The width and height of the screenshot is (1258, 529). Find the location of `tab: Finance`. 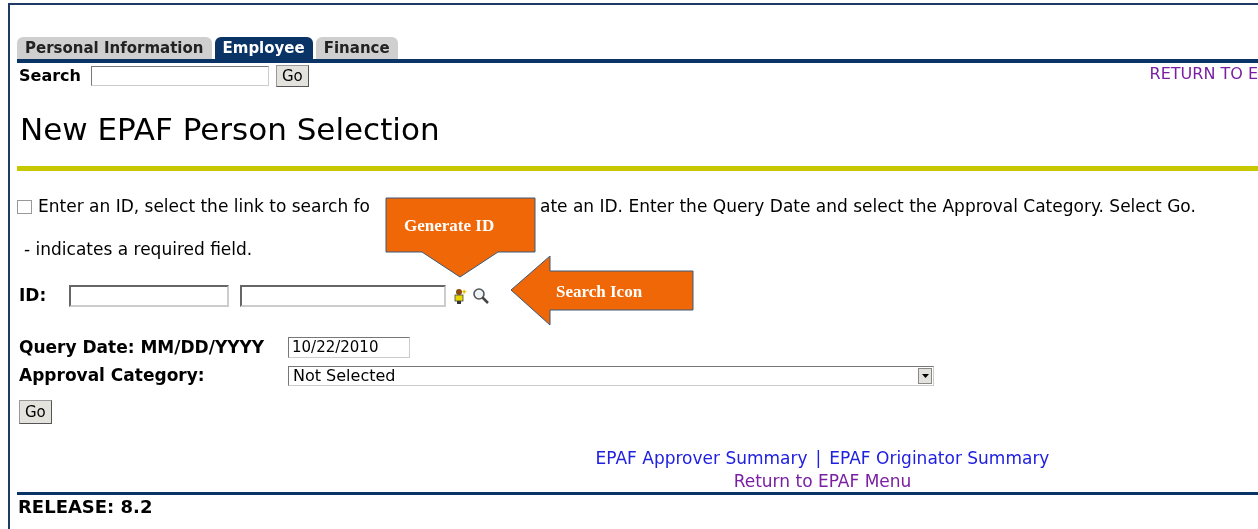

tab: Finance is located at coordinates (356, 48).